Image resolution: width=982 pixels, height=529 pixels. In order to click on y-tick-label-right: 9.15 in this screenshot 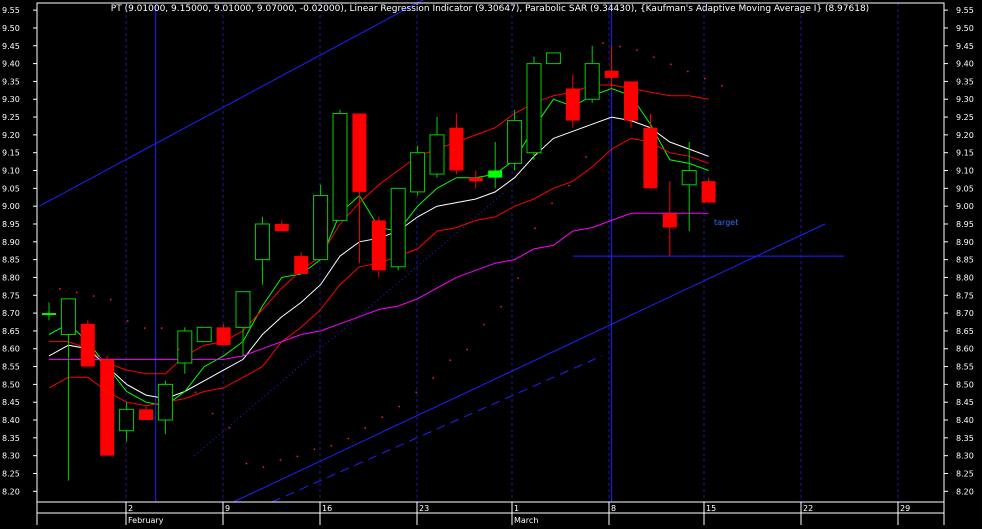, I will do `click(965, 153)`.